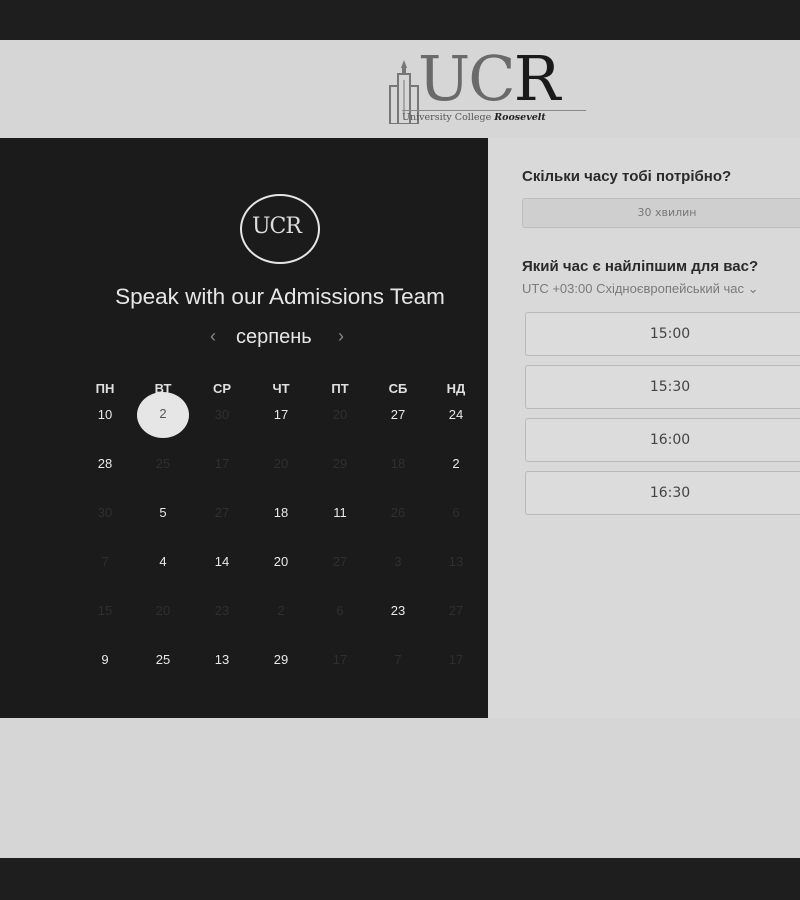  I want to click on calendar-day: 26, so click(398, 512).